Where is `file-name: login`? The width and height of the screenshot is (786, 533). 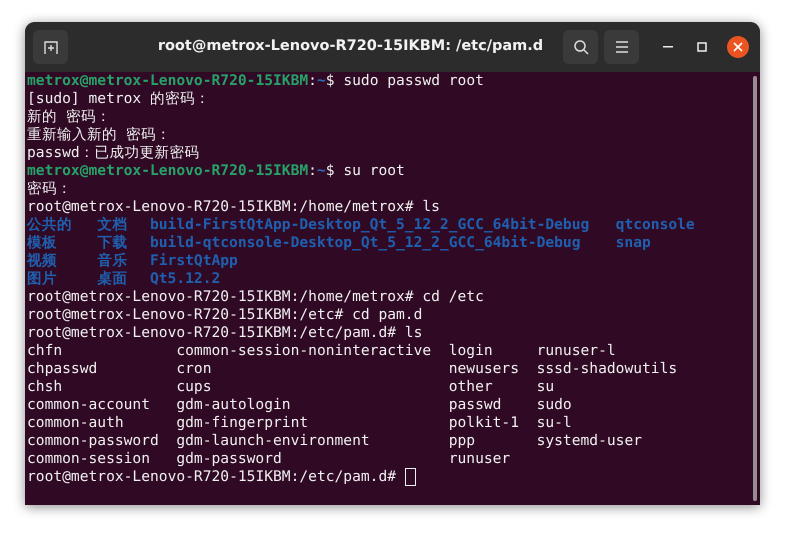
file-name: login is located at coordinates (470, 350).